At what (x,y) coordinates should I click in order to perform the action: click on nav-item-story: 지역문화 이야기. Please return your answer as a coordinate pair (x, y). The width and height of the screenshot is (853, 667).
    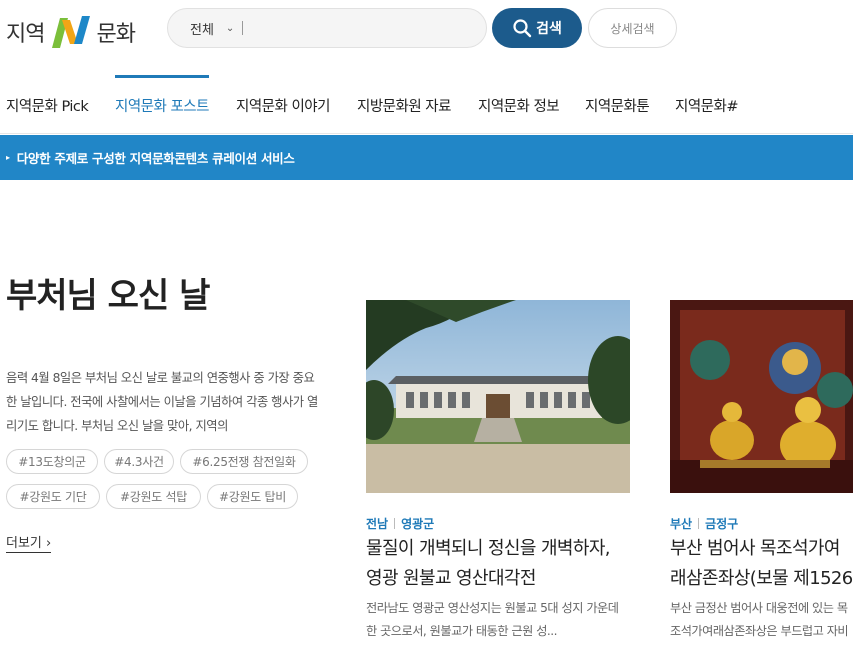
    Looking at the image, I should click on (283, 105).